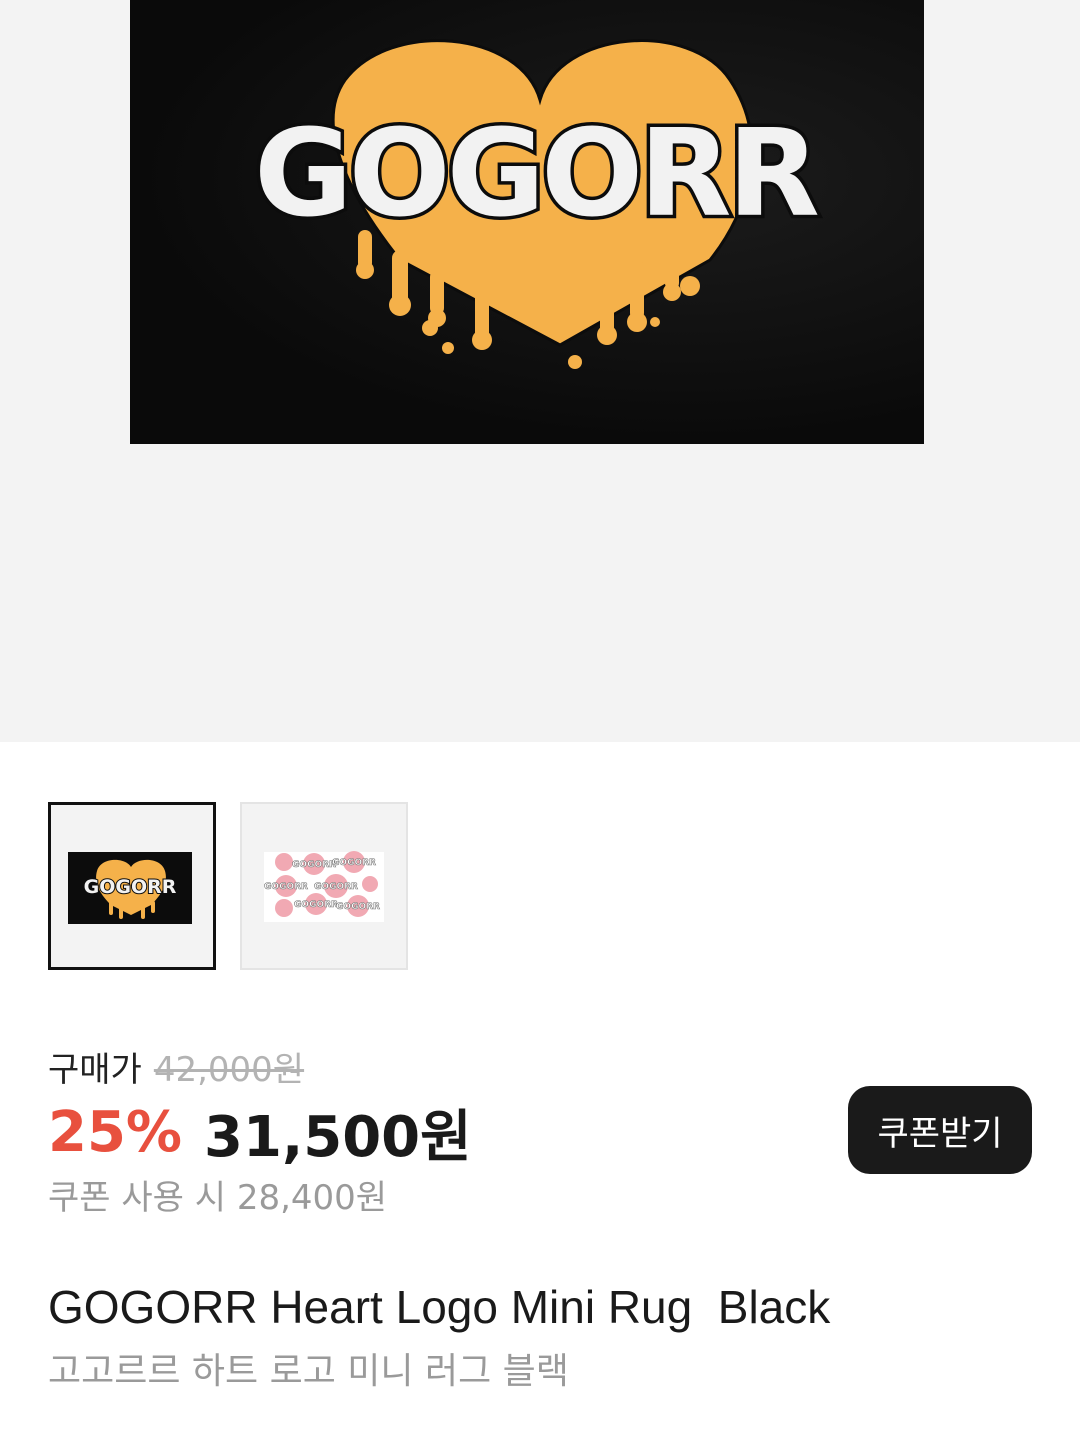 This screenshot has width=1080, height=1440. Describe the element at coordinates (535, 174) in the screenshot. I see `hero-logo-text: GOGORR` at that location.